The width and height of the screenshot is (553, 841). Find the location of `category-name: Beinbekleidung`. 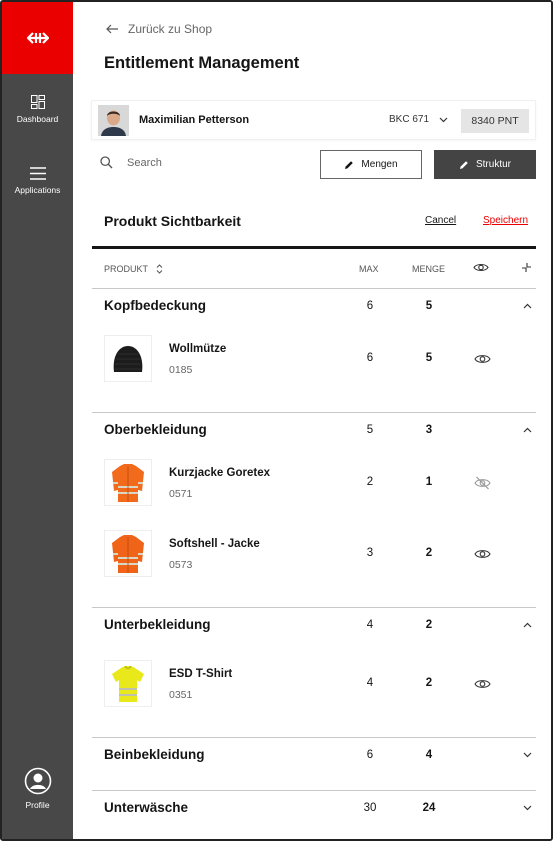

category-name: Beinbekleidung is located at coordinates (154, 754).